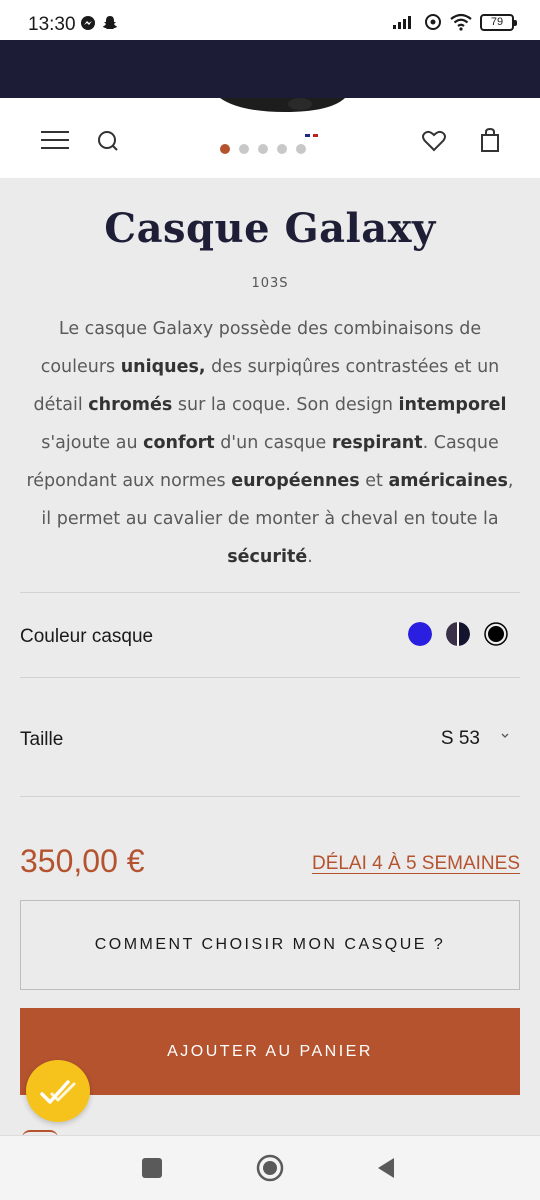 The width and height of the screenshot is (540, 1200). I want to click on snapchat-icon, so click(110, 22).